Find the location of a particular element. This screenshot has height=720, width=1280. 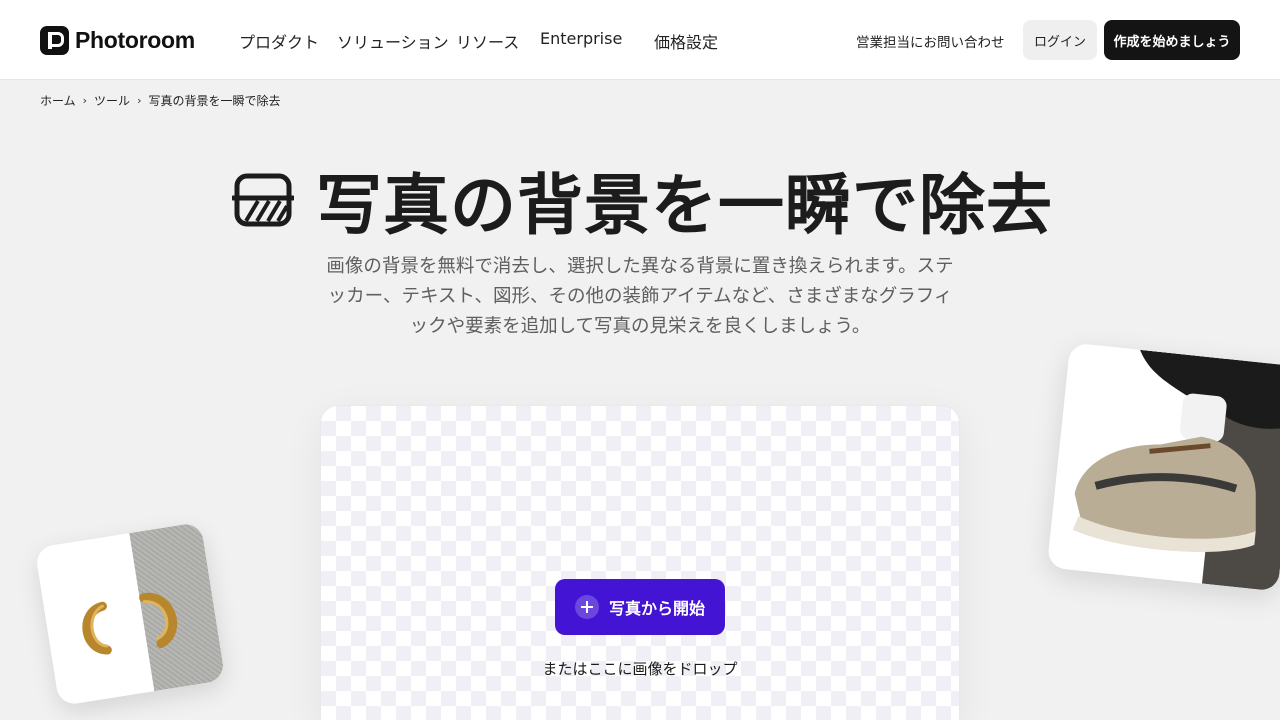

logo: Photoroom is located at coordinates (117, 40).